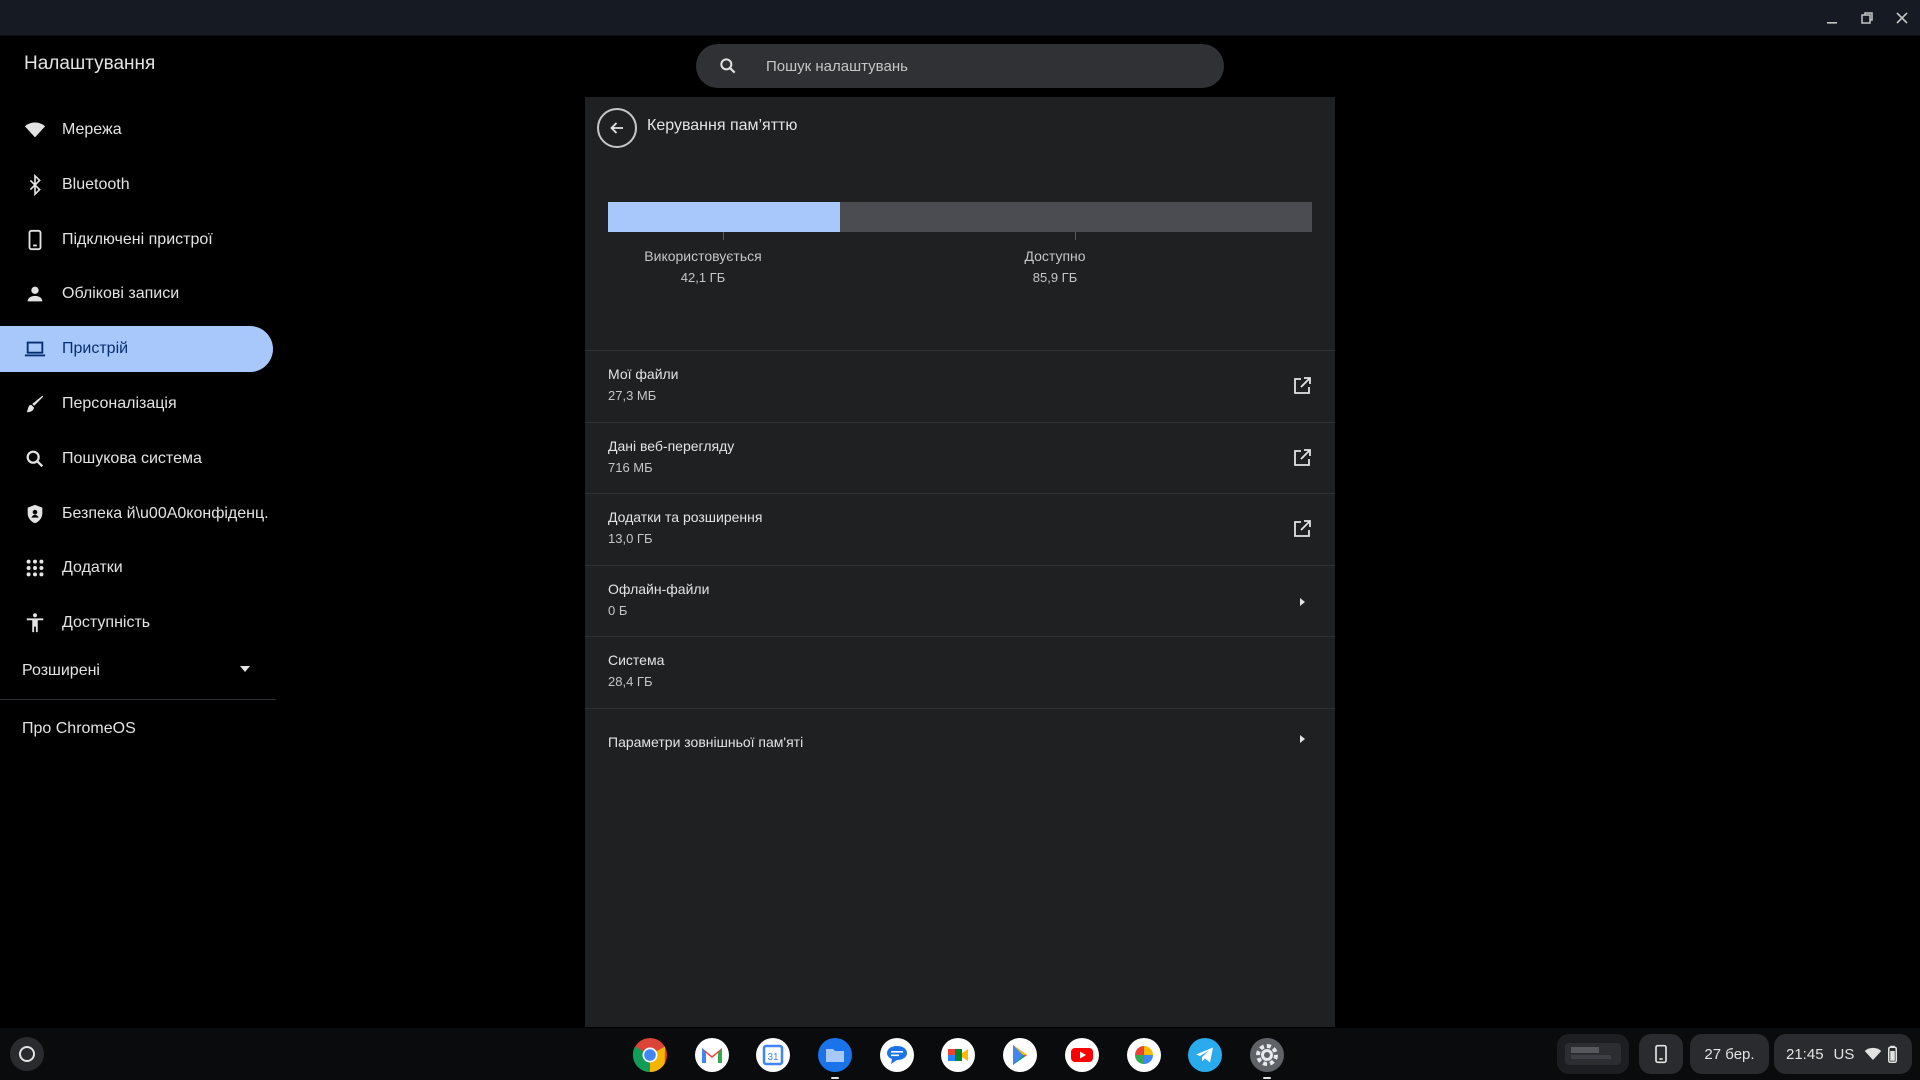 This screenshot has width=1920, height=1080. Describe the element at coordinates (835, 1078) in the screenshot. I see `app-running-indicator` at that location.